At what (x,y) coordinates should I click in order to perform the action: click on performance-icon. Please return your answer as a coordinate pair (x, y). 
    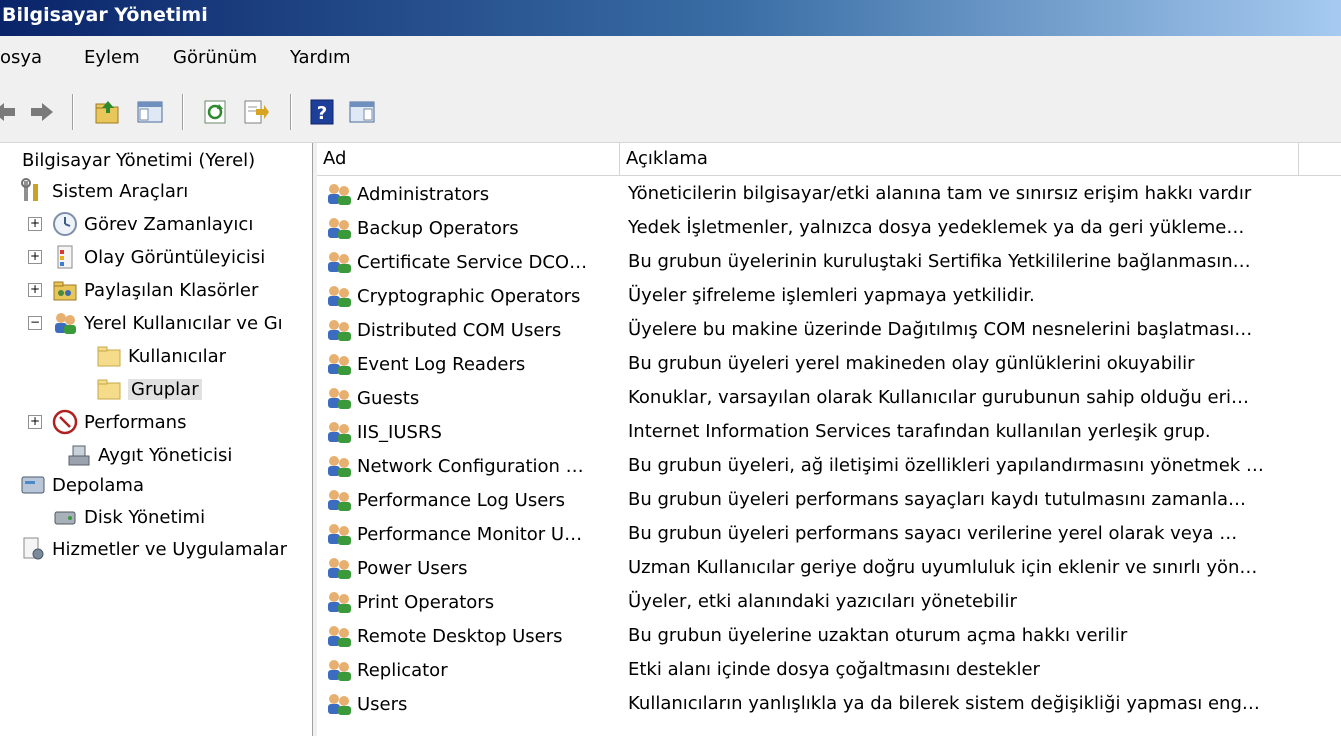
    Looking at the image, I should click on (65, 422).